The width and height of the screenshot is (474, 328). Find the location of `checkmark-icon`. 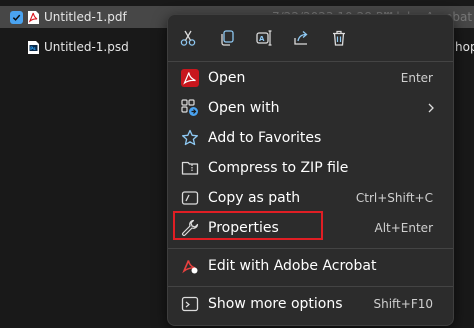

checkmark-icon is located at coordinates (16, 17).